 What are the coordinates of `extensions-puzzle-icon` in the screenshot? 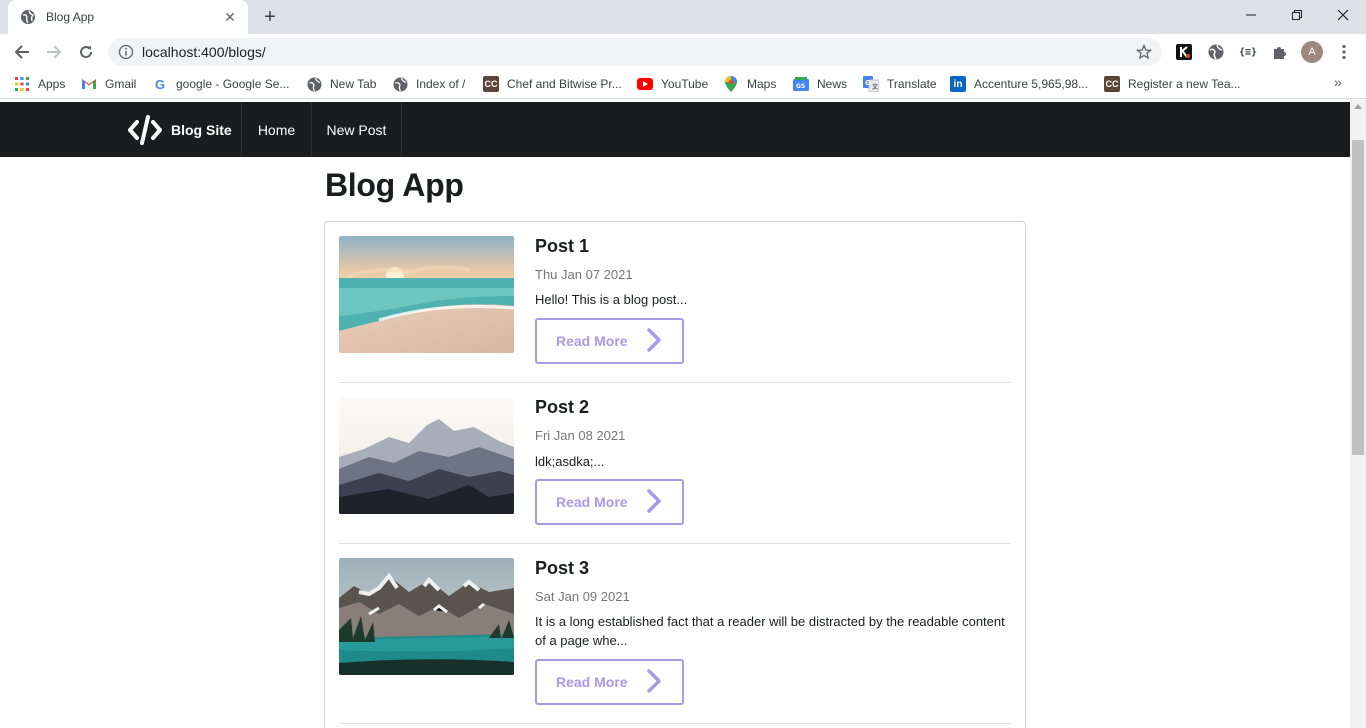 It's located at (1280, 52).